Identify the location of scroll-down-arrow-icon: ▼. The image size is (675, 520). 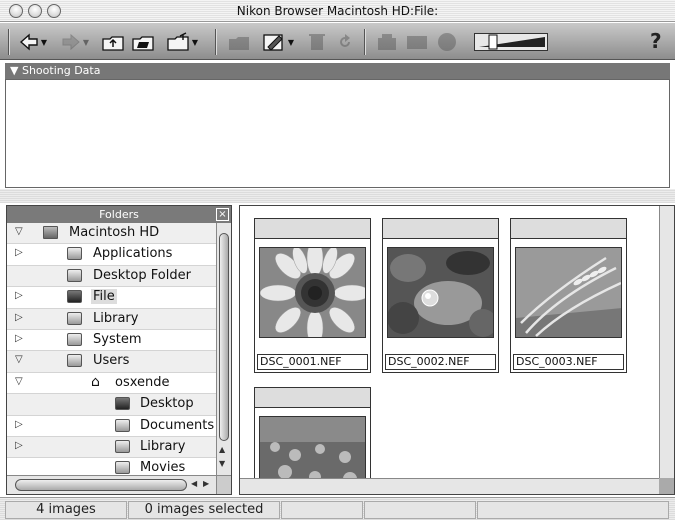
(222, 463).